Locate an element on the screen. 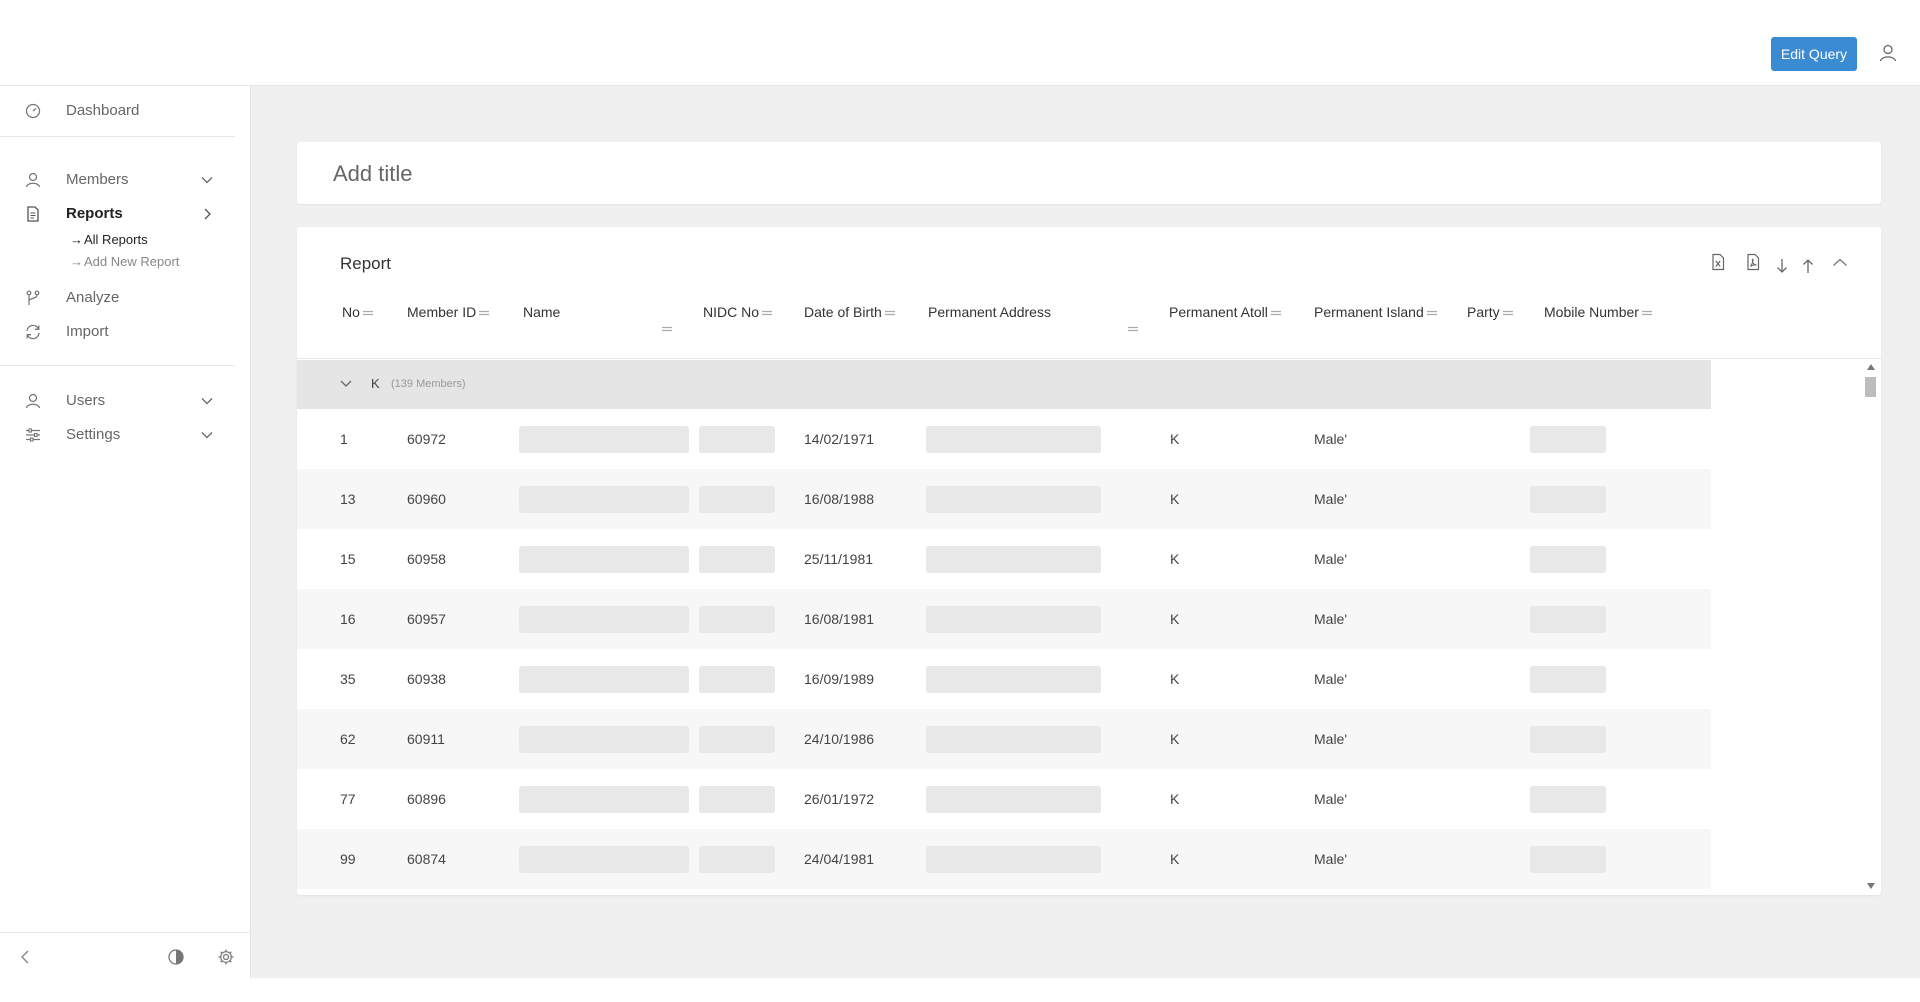 This screenshot has height=1002, width=1920. sidebar-item-members: Members is located at coordinates (125, 180).